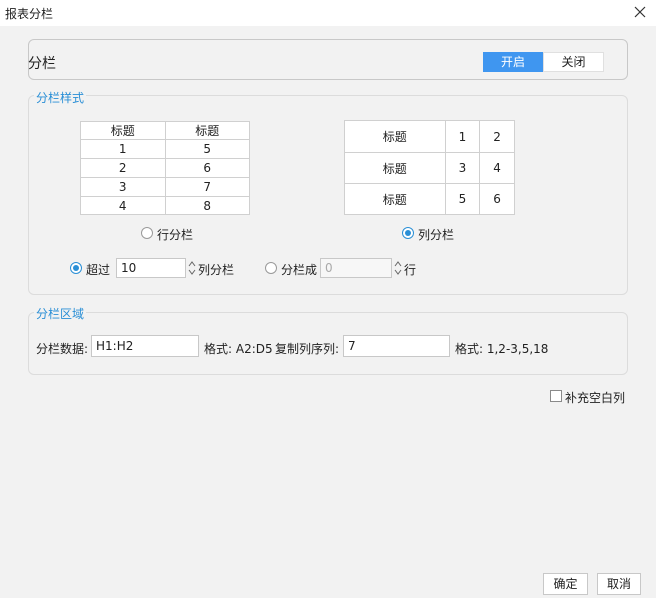  Describe the element at coordinates (573, 62) in the screenshot. I see `toggle-off-button: 关闭` at that location.